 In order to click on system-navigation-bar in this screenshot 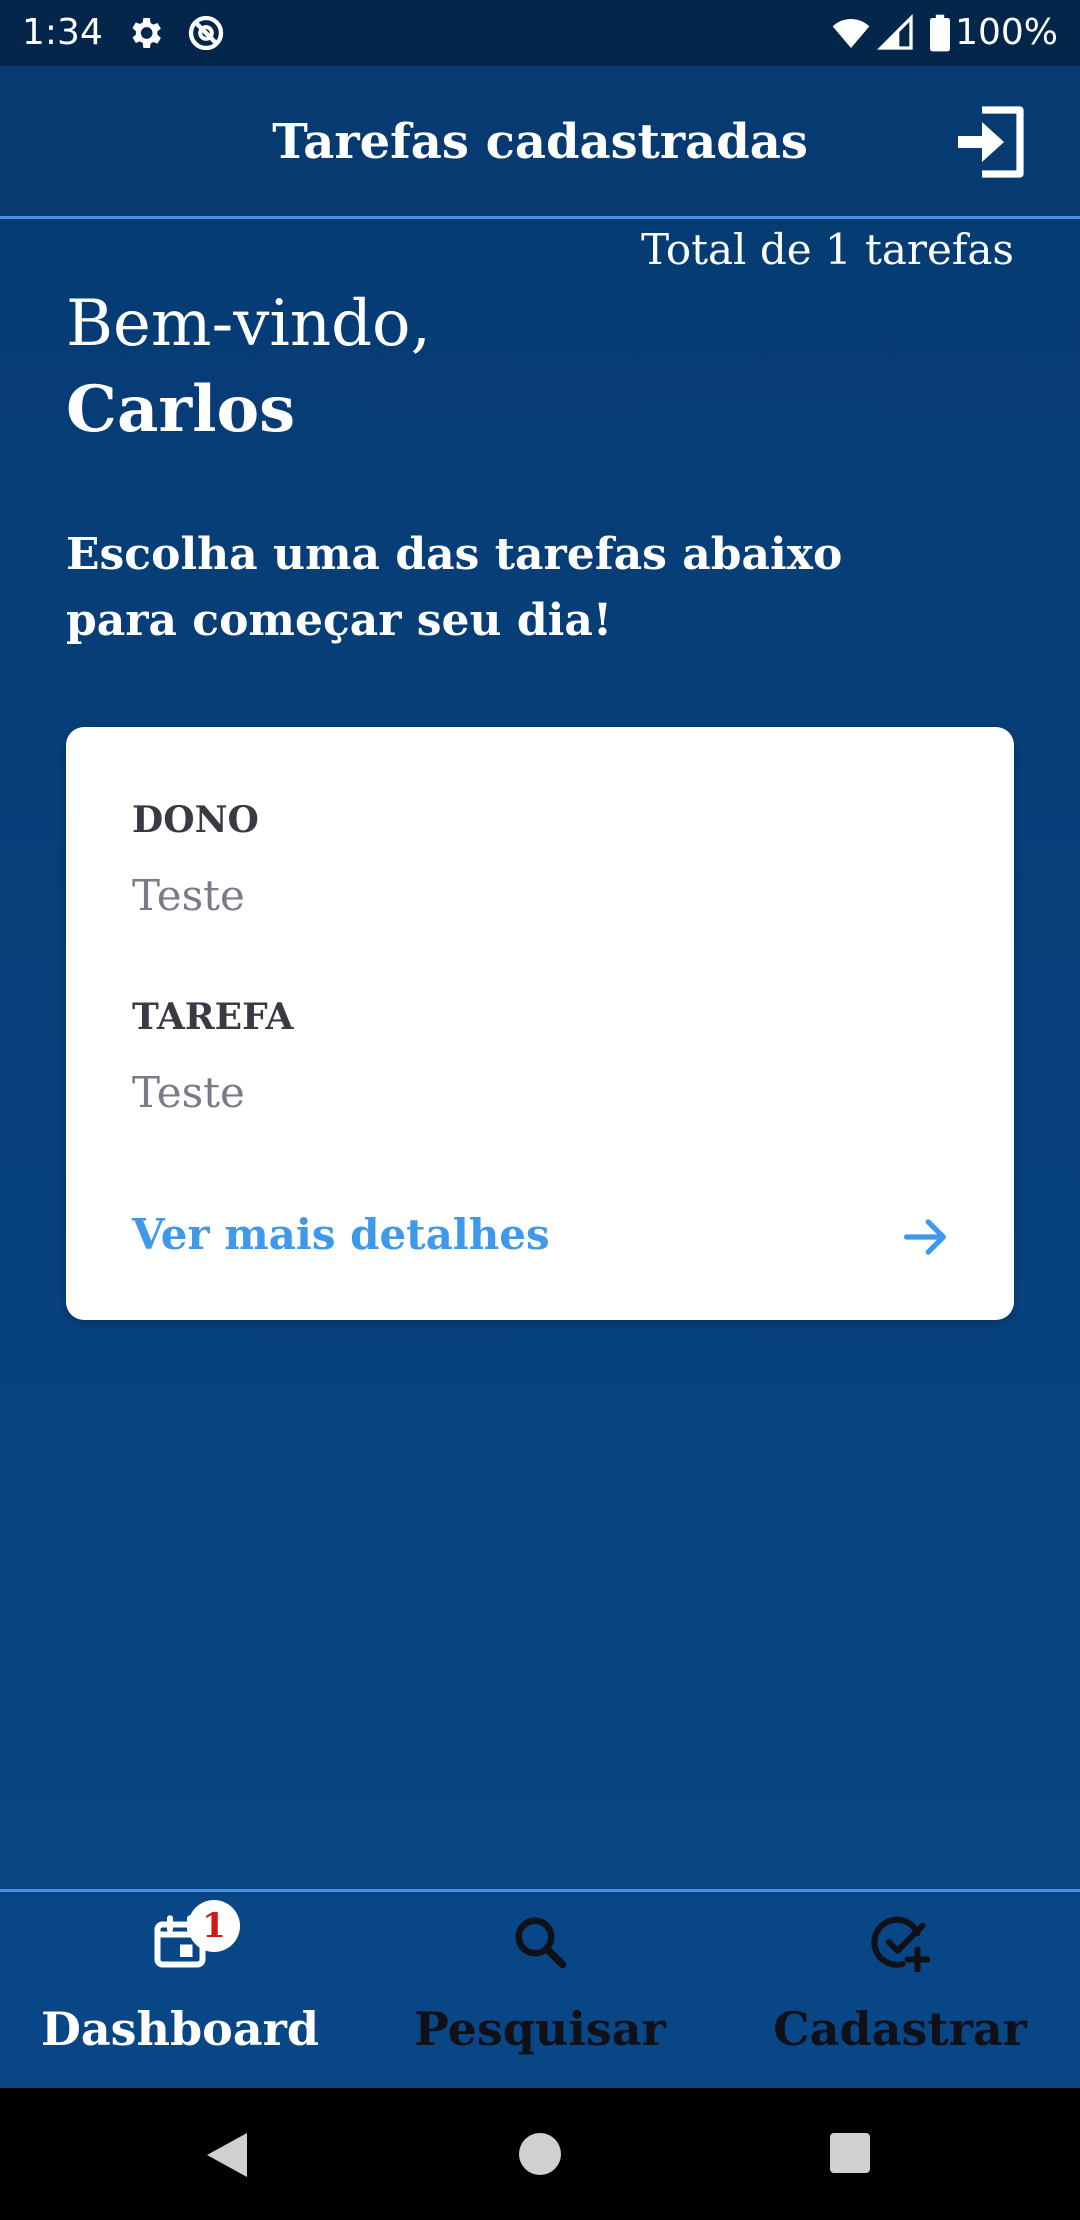, I will do `click(540, 2154)`.